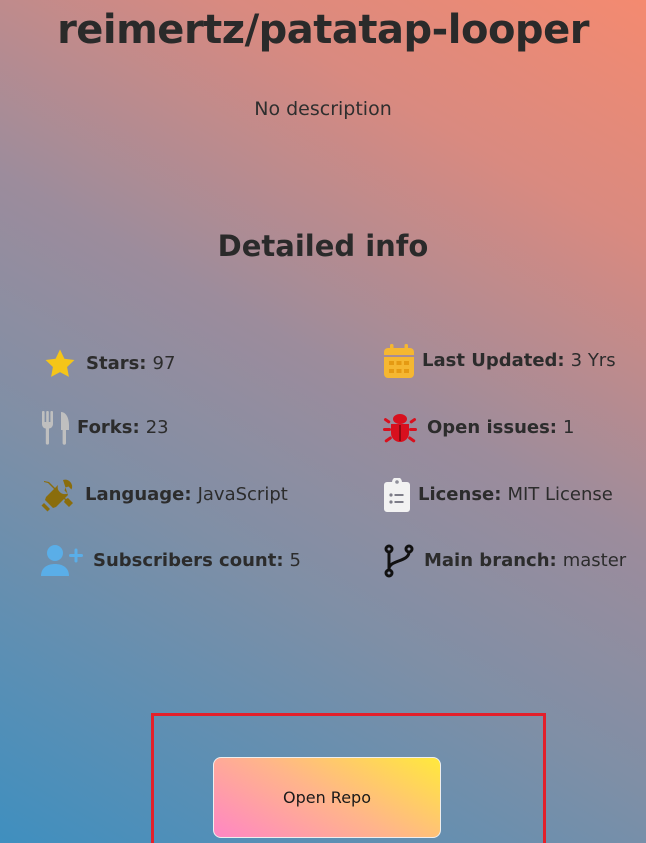 The height and width of the screenshot is (843, 646). I want to click on last-updated-label: Last Updated:, so click(493, 360).